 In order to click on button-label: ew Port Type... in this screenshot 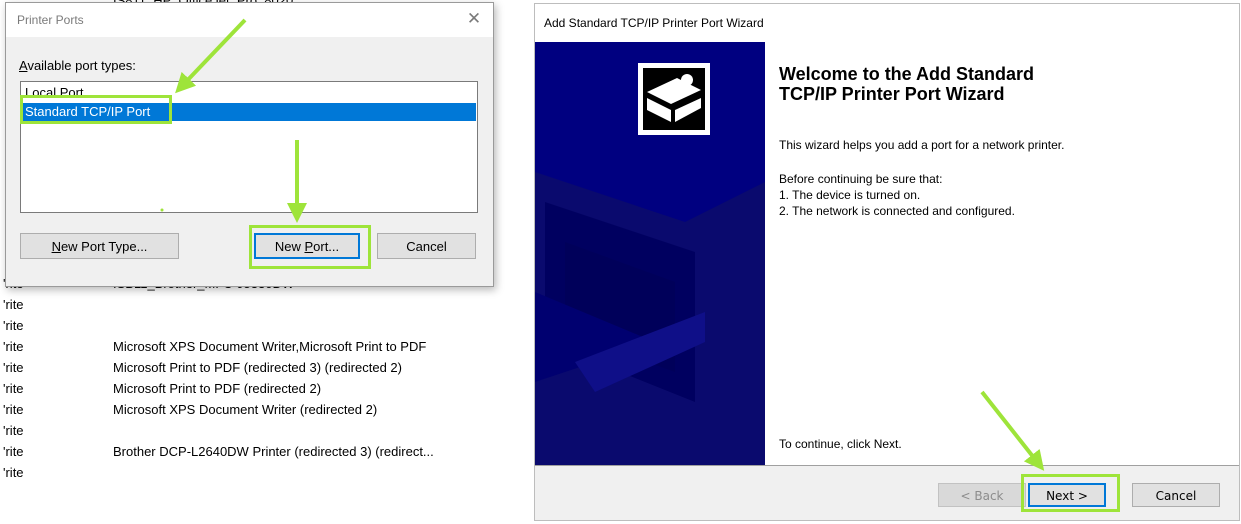, I will do `click(104, 246)`.